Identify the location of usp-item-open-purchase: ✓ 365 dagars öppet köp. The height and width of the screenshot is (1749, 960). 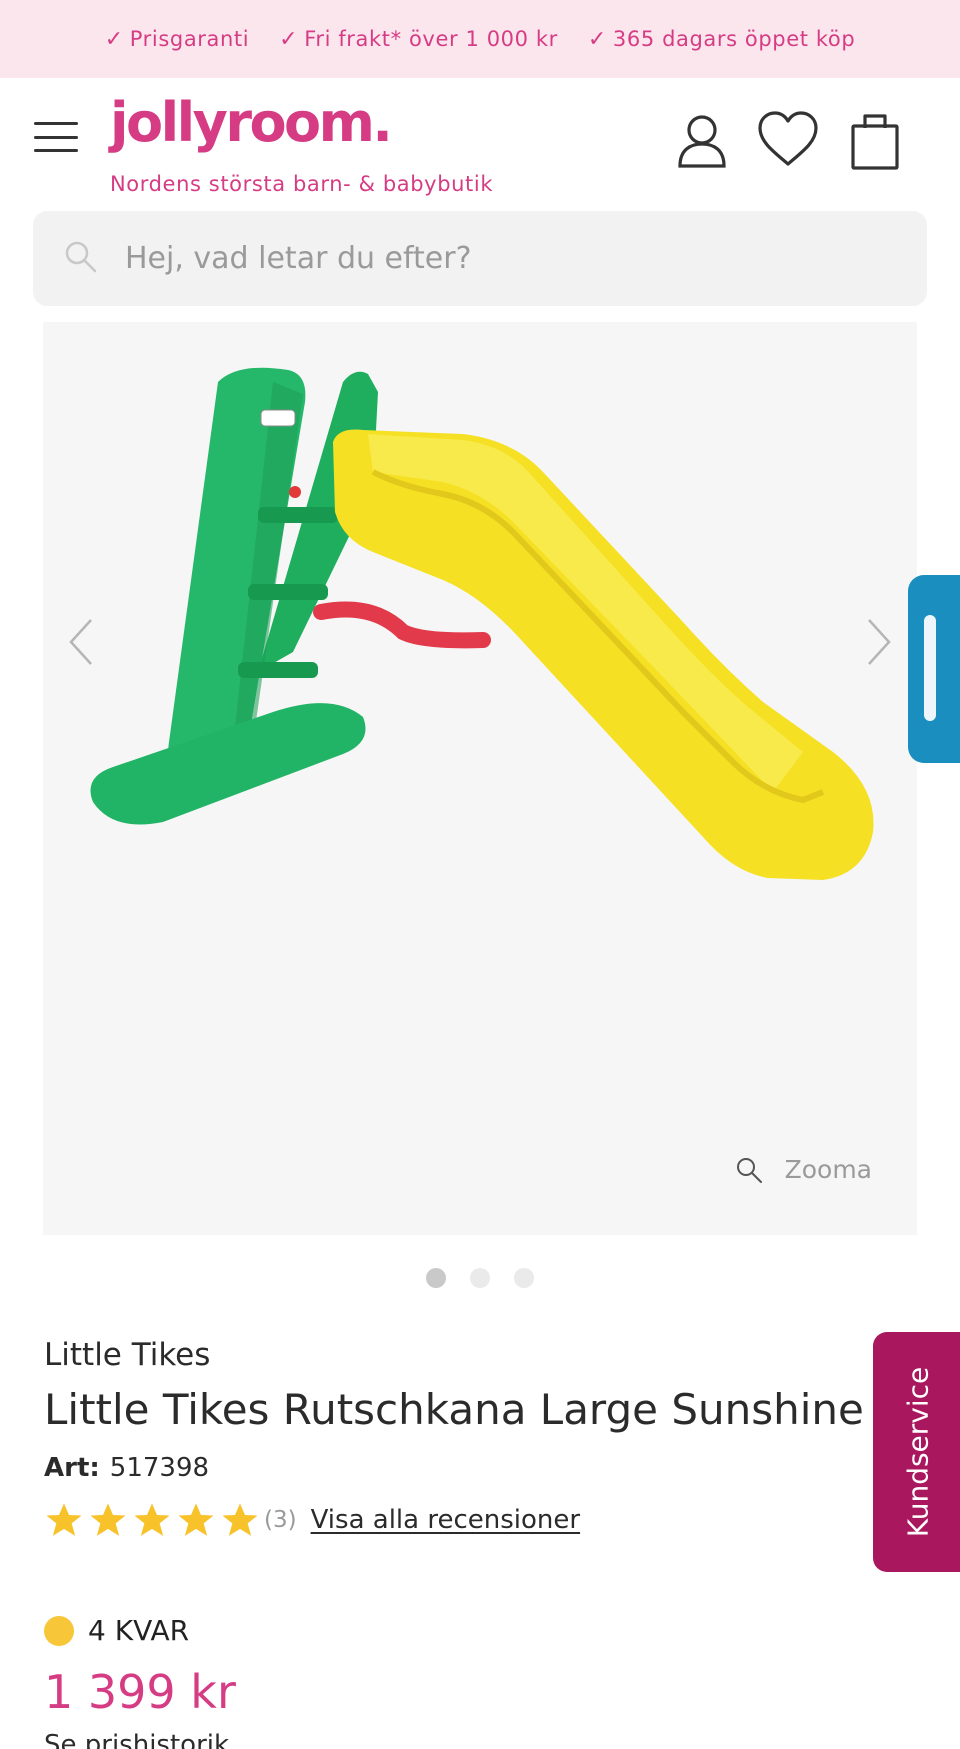
(721, 39).